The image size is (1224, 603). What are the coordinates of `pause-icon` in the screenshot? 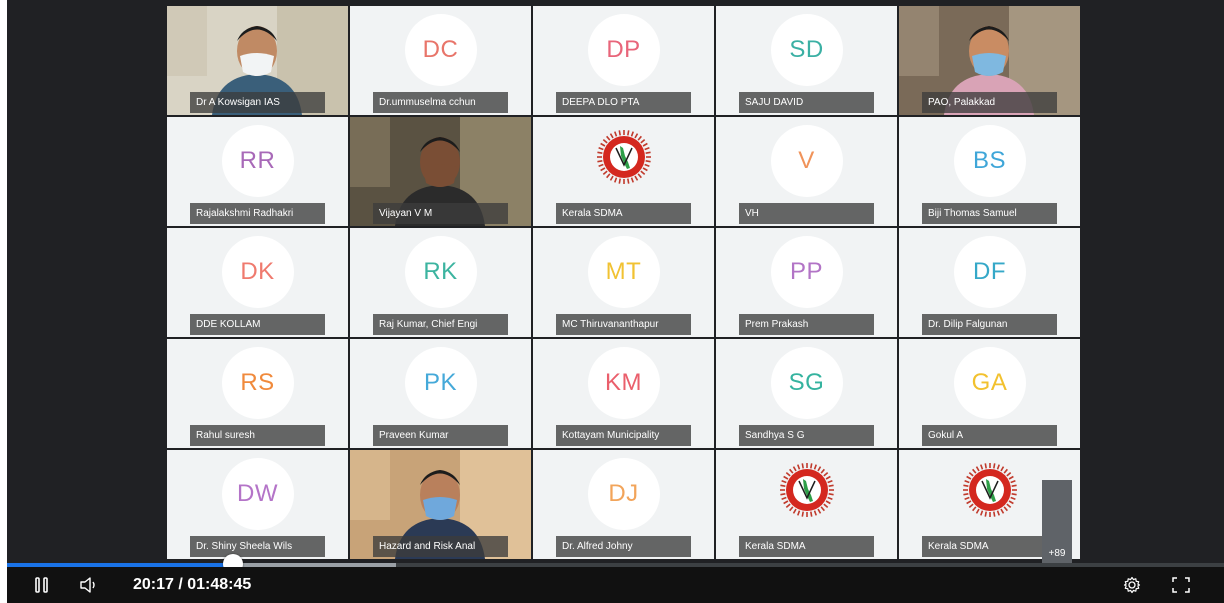 It's located at (41, 585).